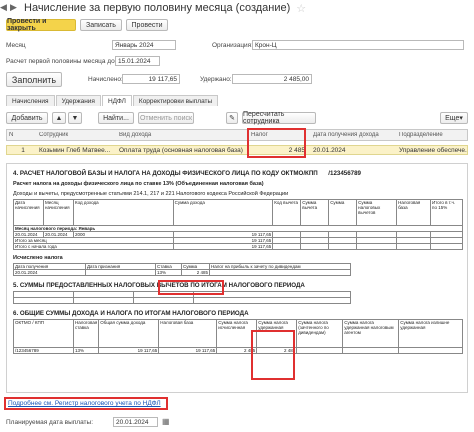 The width and height of the screenshot is (474, 432). What do you see at coordinates (11, 135) in the screenshot?
I see `col-n: N` at bounding box center [11, 135].